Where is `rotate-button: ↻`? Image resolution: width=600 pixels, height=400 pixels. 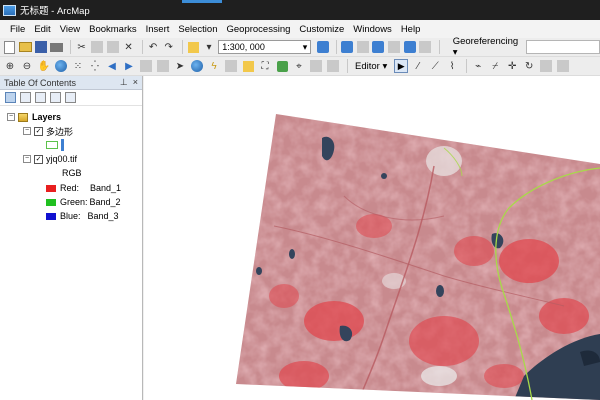
rotate-button: ↻ is located at coordinates (529, 66).